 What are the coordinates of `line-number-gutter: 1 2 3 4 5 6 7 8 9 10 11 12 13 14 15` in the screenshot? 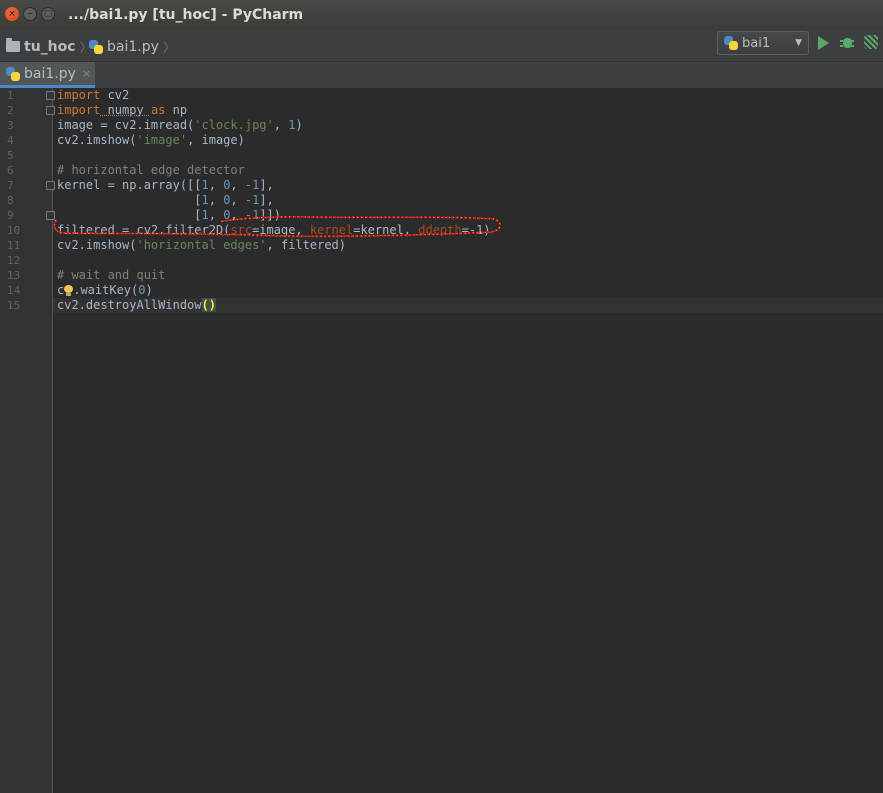 It's located at (27, 440).